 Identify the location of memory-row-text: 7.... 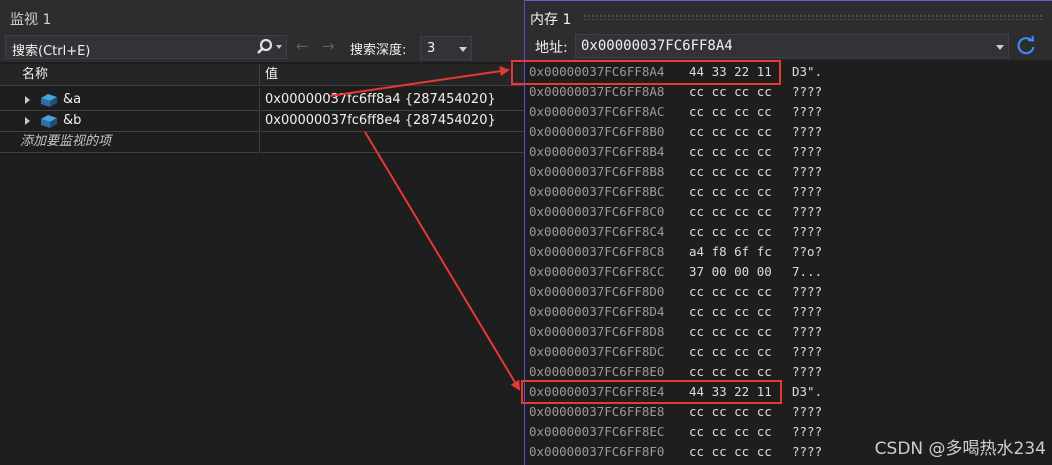
(807, 271).